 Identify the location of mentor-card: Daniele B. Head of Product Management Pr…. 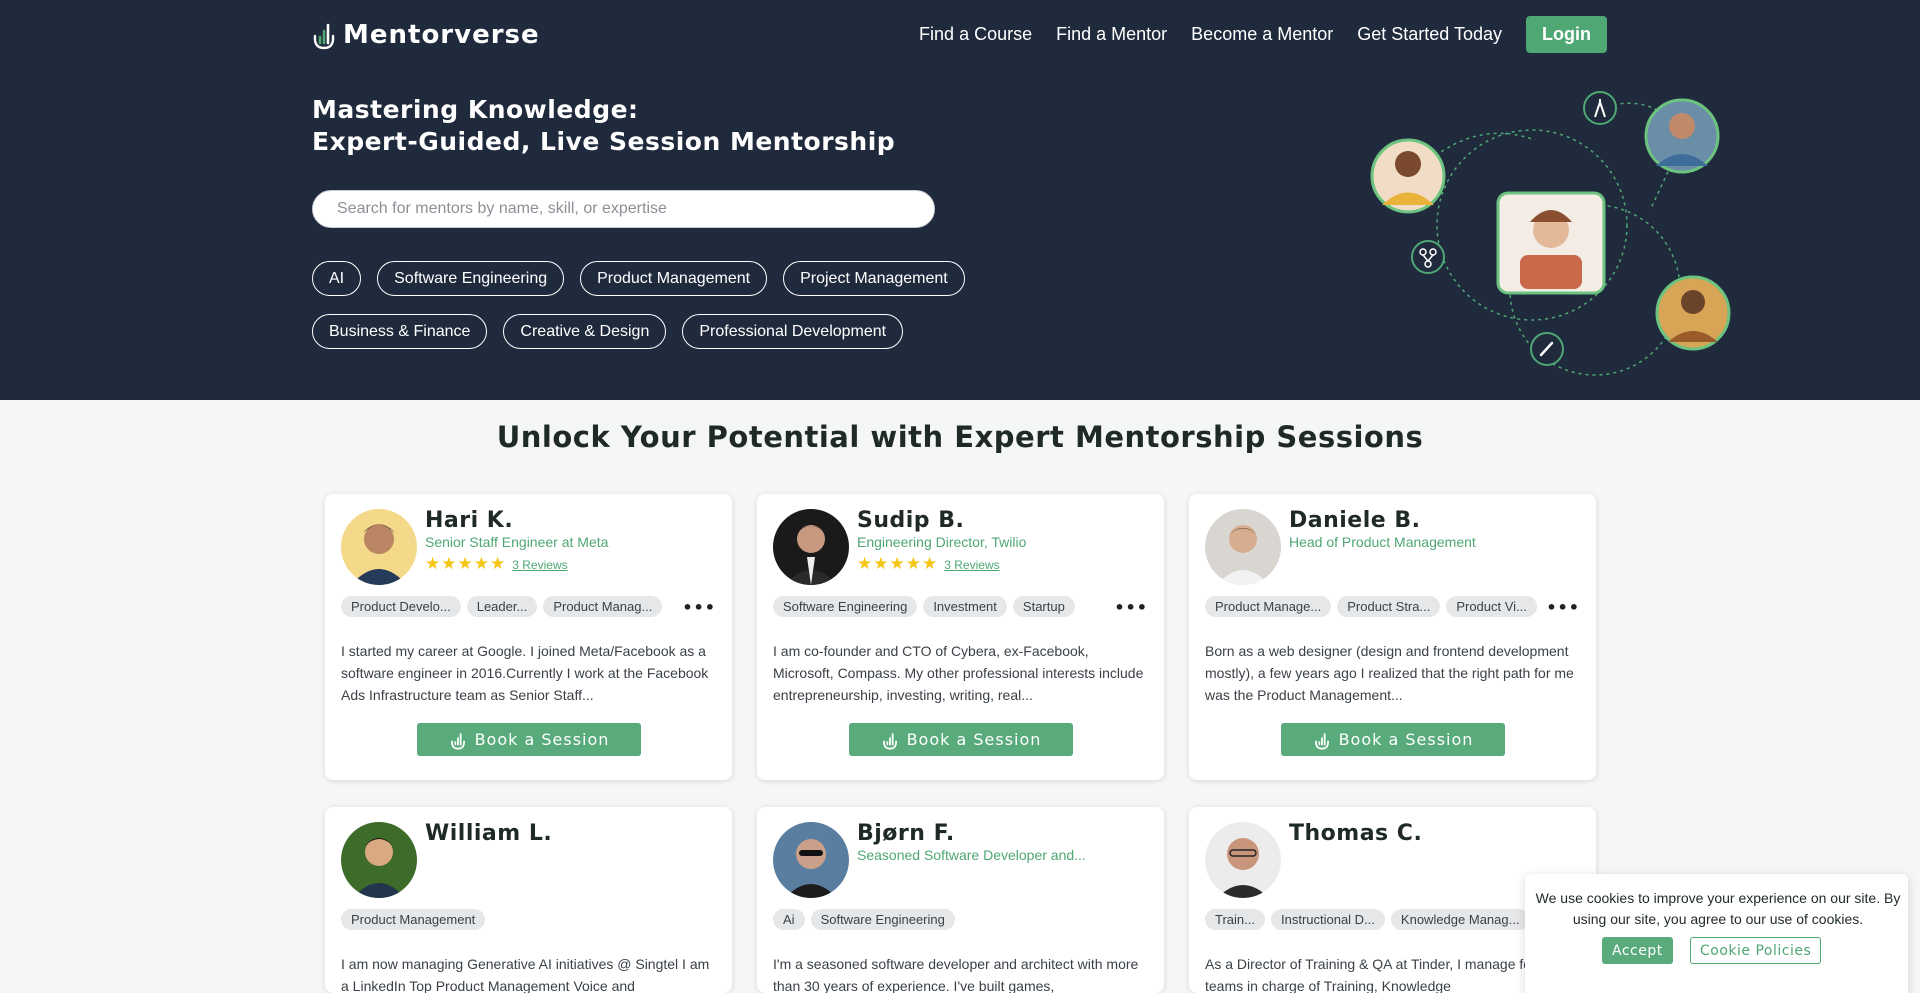
(1392, 637).